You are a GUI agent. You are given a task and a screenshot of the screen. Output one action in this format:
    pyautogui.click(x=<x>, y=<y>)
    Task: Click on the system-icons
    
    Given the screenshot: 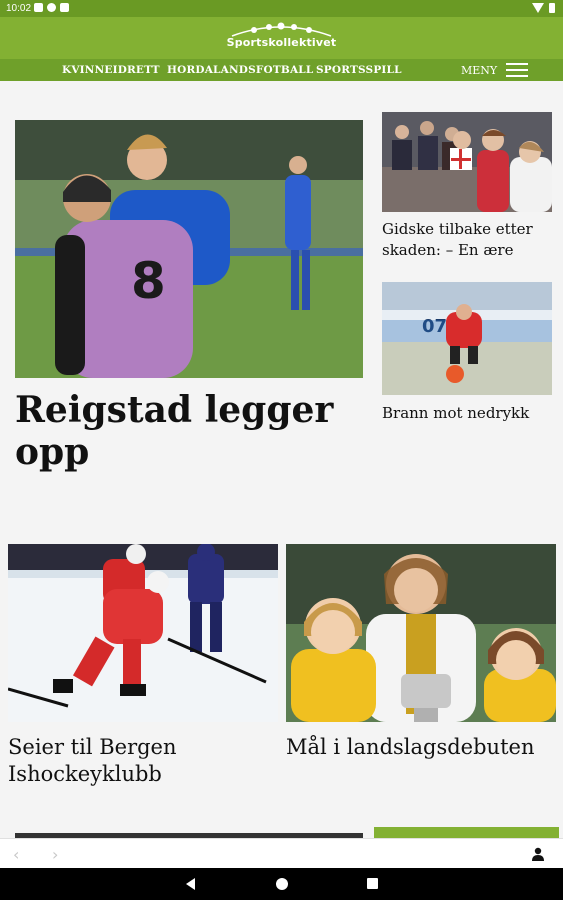 What is the action you would take?
    pyautogui.click(x=543, y=8)
    